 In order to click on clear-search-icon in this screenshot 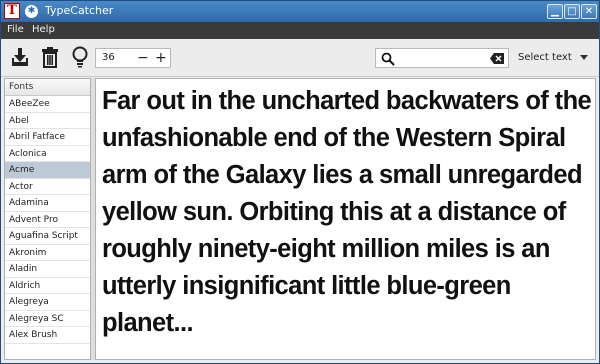, I will do `click(497, 58)`.